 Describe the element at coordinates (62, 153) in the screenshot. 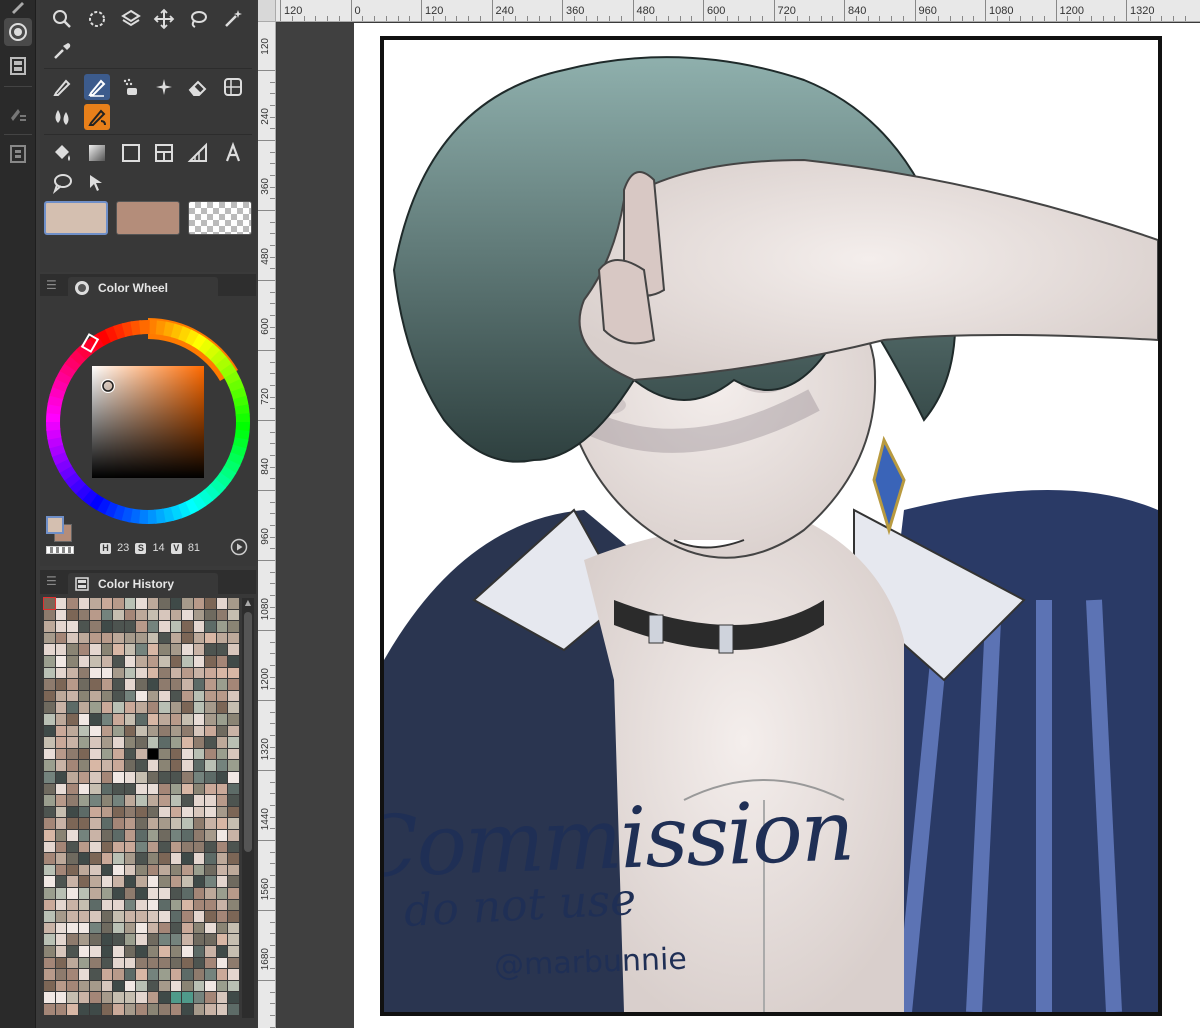

I see `fill-bucket-icon` at that location.